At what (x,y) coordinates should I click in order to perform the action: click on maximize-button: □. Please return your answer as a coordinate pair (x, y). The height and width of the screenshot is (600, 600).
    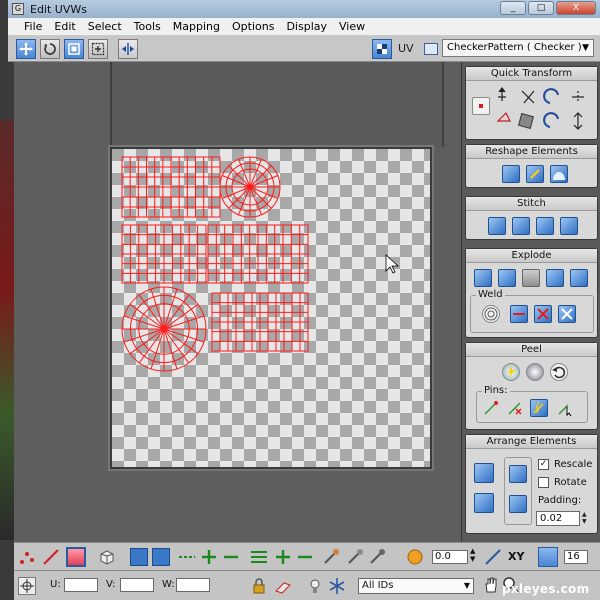
    Looking at the image, I should click on (541, 8).